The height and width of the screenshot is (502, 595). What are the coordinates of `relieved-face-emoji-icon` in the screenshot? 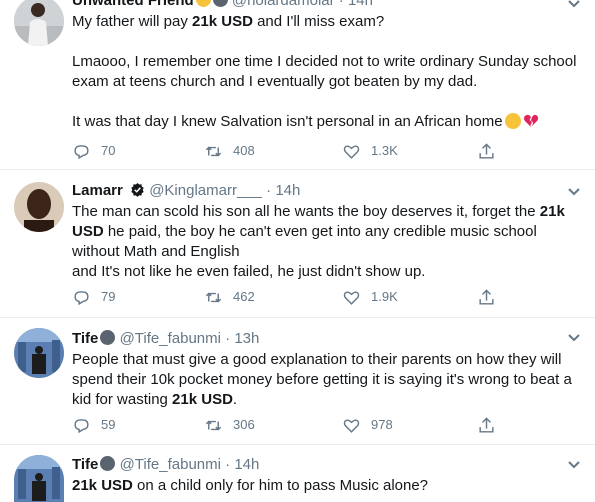 It's located at (203, 3).